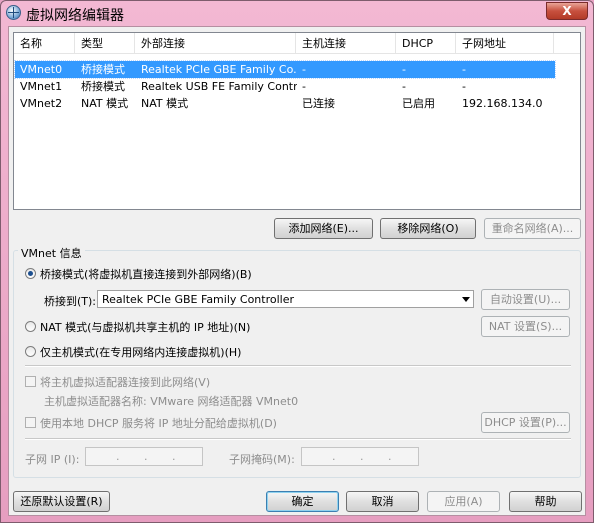  I want to click on cell-subnet: 192.168.134.0, so click(502, 103).